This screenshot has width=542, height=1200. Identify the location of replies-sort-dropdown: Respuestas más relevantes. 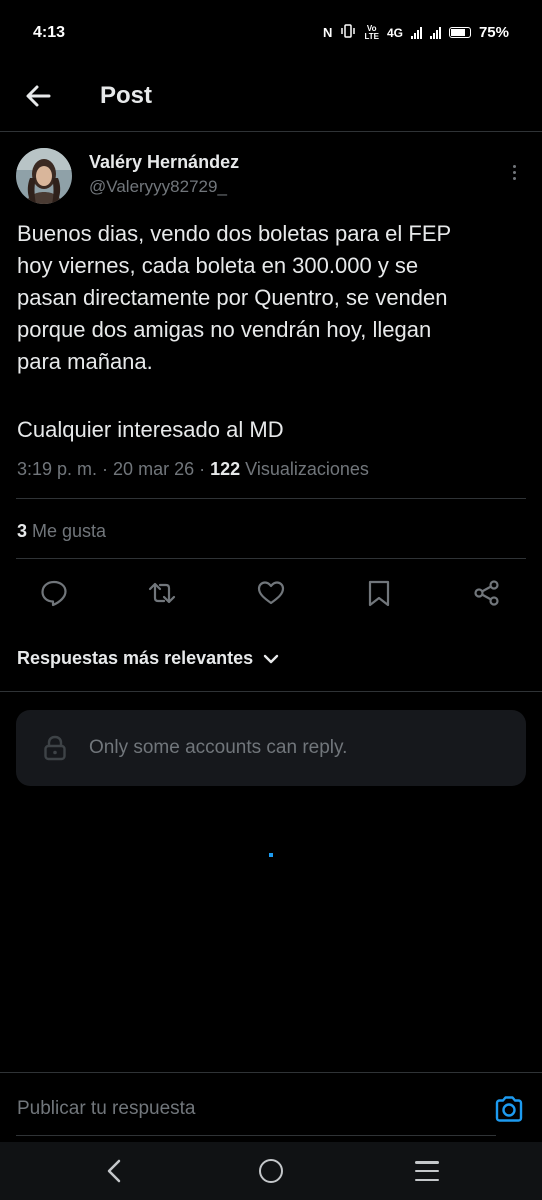
(148, 658).